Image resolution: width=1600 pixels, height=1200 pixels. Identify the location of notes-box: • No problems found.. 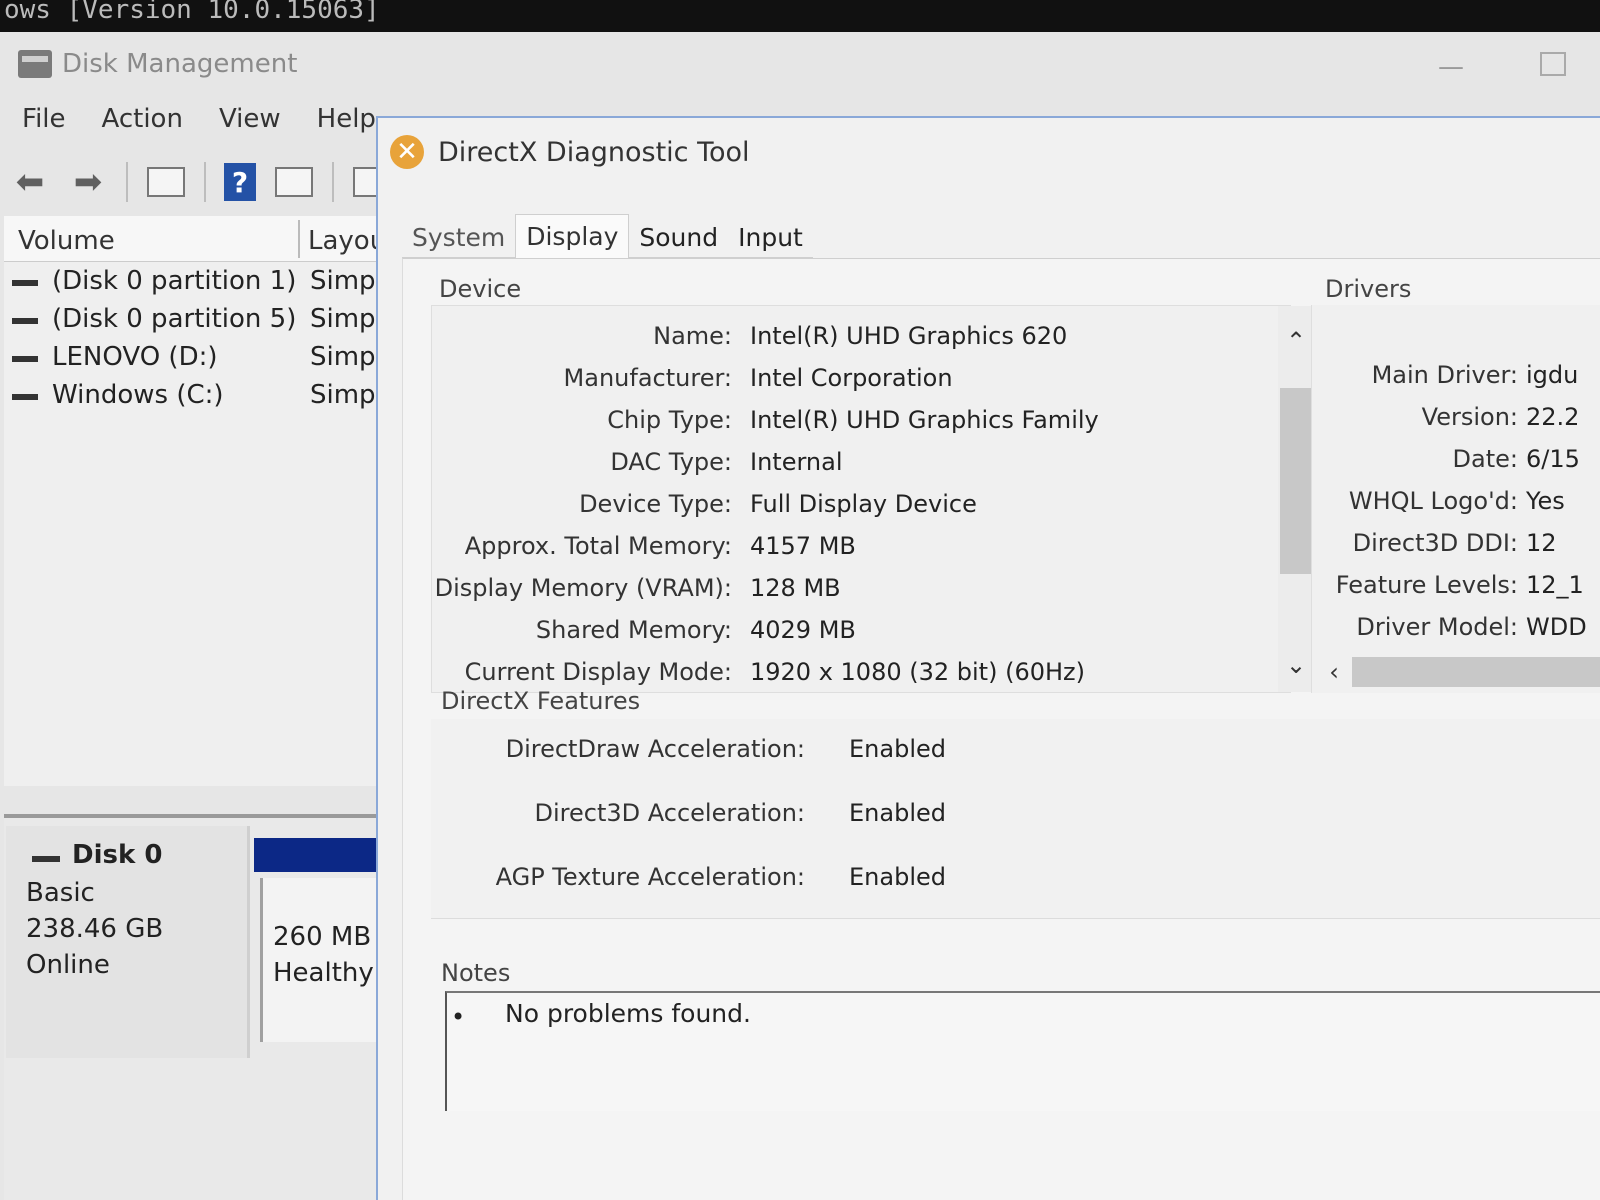
(1022, 1051).